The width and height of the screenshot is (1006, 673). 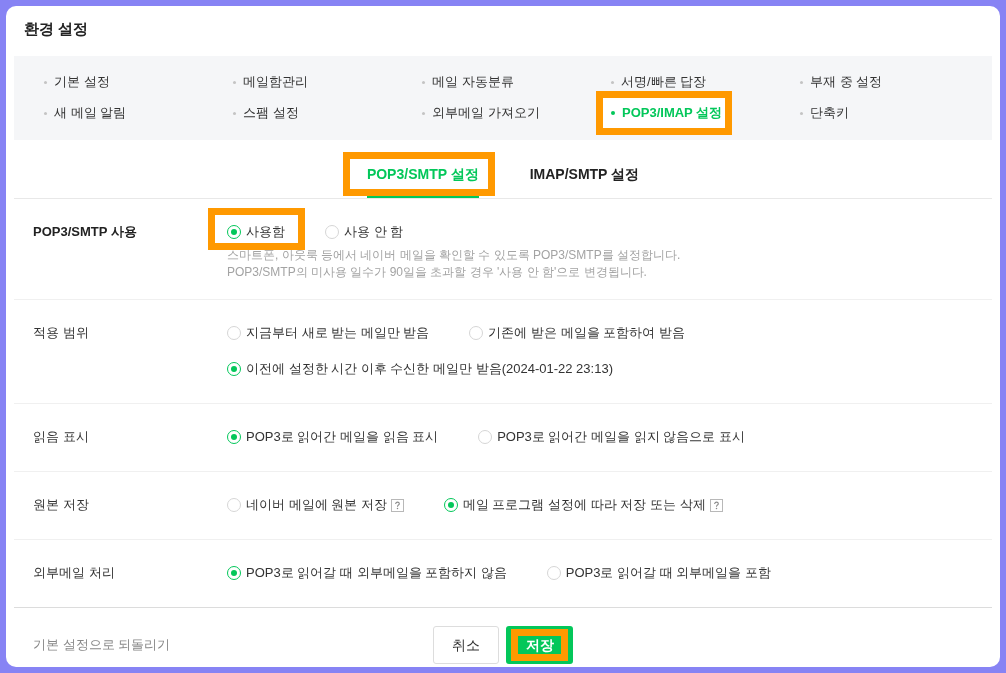 What do you see at coordinates (577, 333) in the screenshot?
I see `radio-option: 기존에 받은 메일을 포함하여 받음` at bounding box center [577, 333].